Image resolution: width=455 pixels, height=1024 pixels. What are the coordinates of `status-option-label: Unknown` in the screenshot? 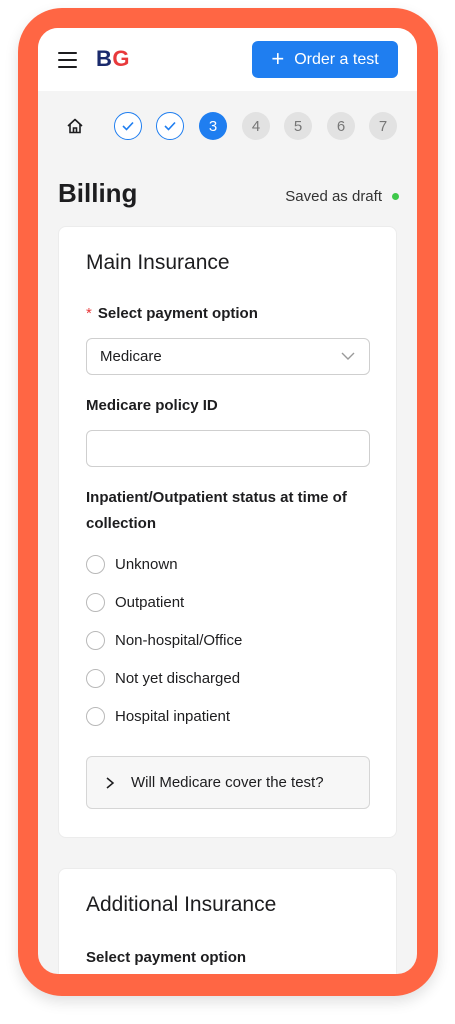 It's located at (146, 564).